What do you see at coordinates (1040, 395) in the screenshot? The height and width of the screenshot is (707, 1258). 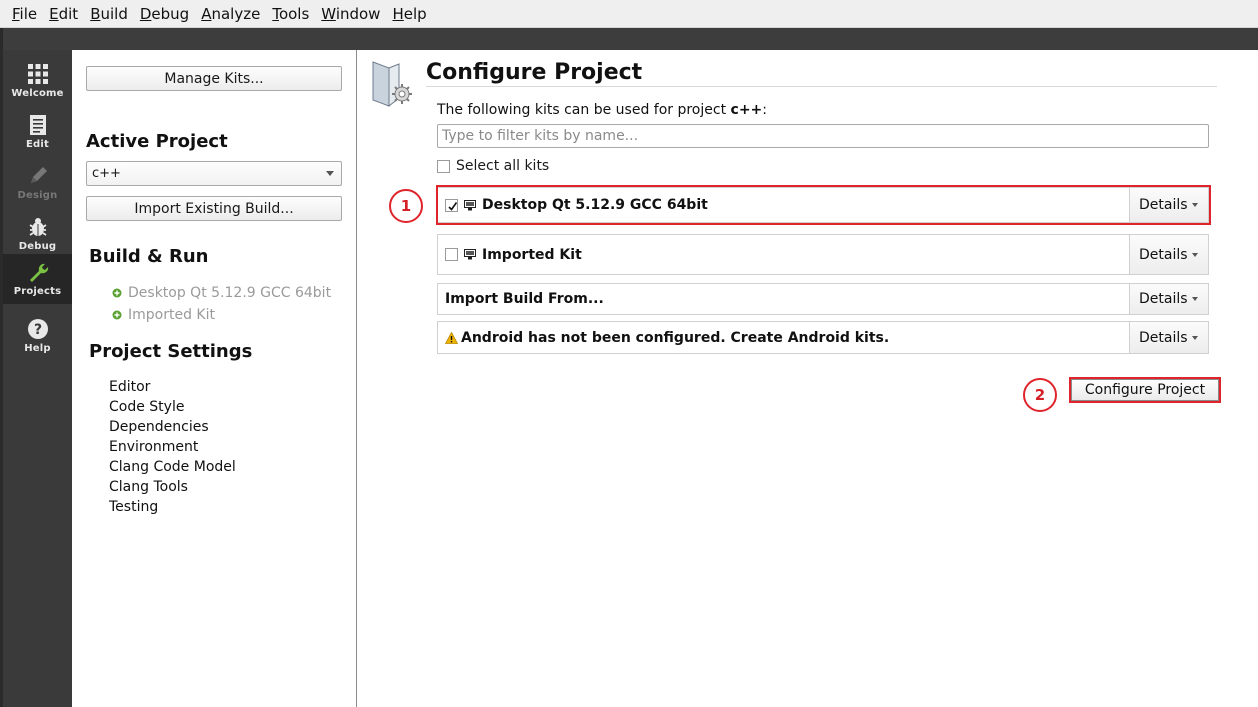 I see `callout-2: 2` at bounding box center [1040, 395].